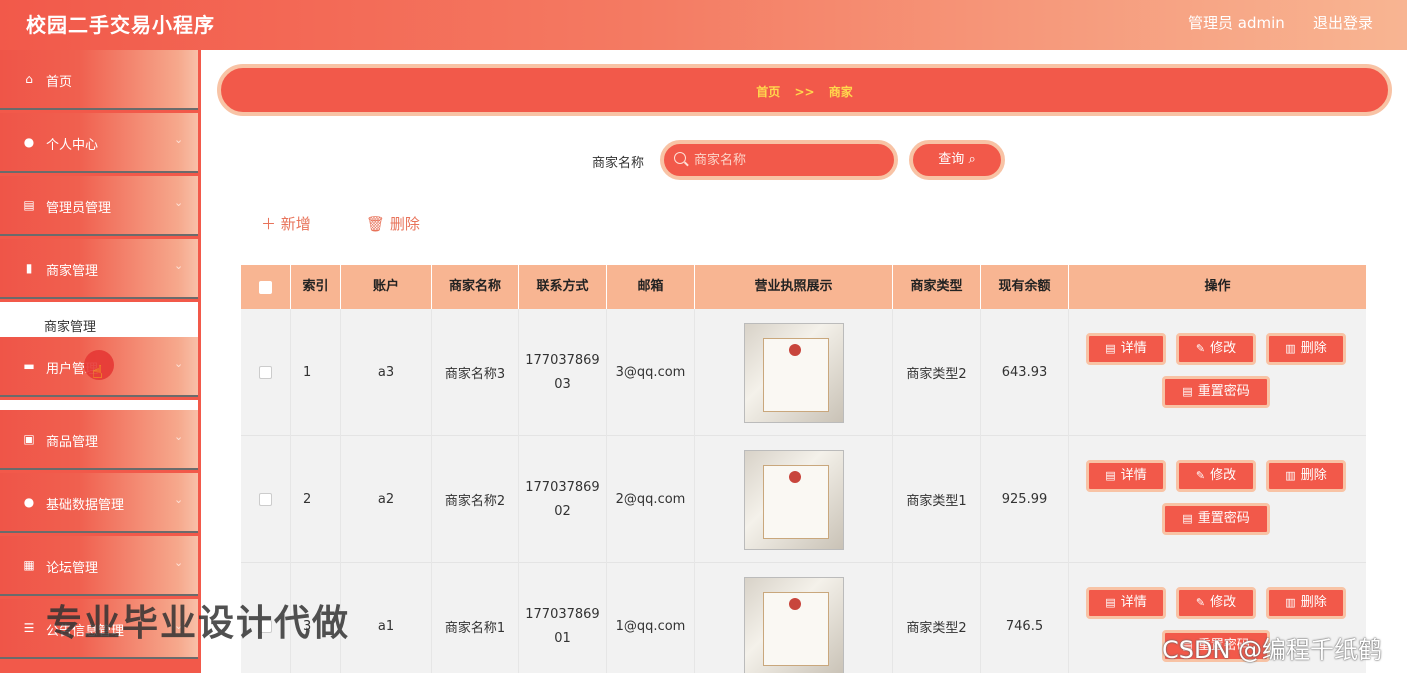 Image resolution: width=1407 pixels, height=673 pixels. Describe the element at coordinates (1236, 23) in the screenshot. I see `admin-label: 管理员 admin` at that location.